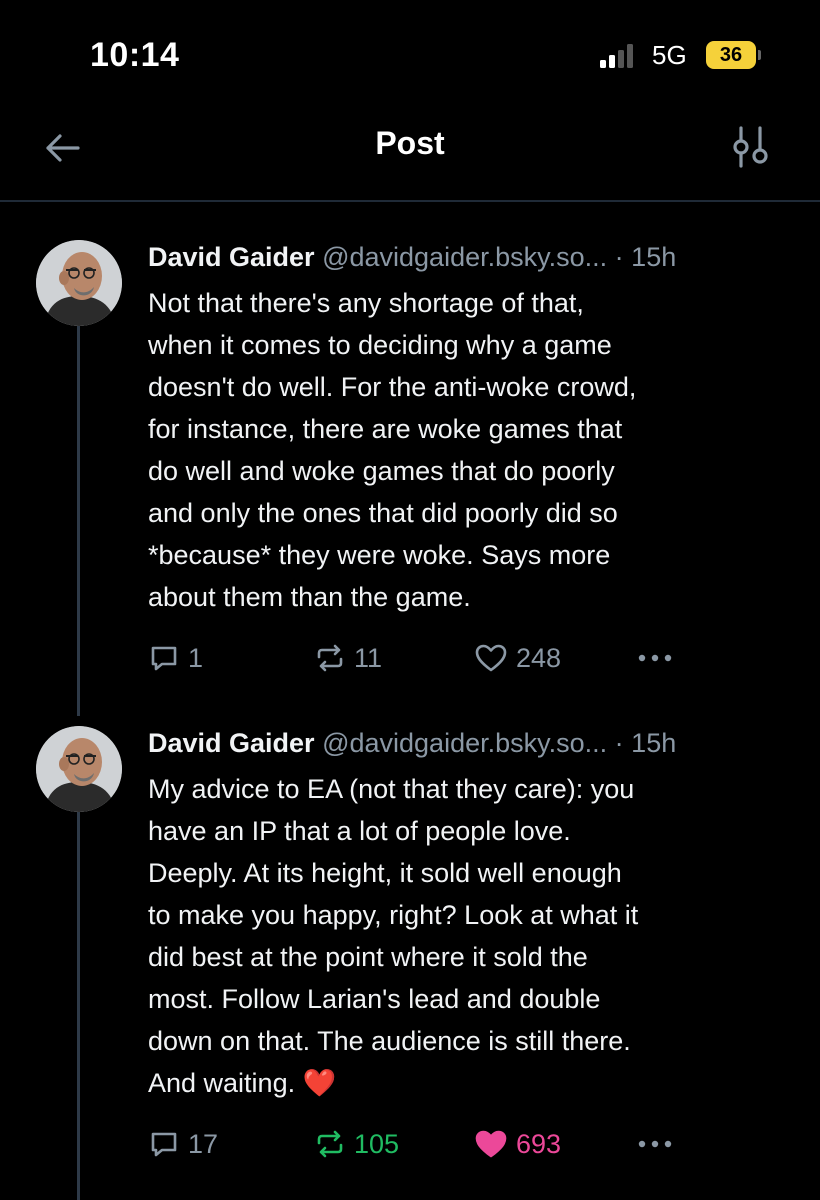  Describe the element at coordinates (731, 55) in the screenshot. I see `battery-level: 36` at that location.